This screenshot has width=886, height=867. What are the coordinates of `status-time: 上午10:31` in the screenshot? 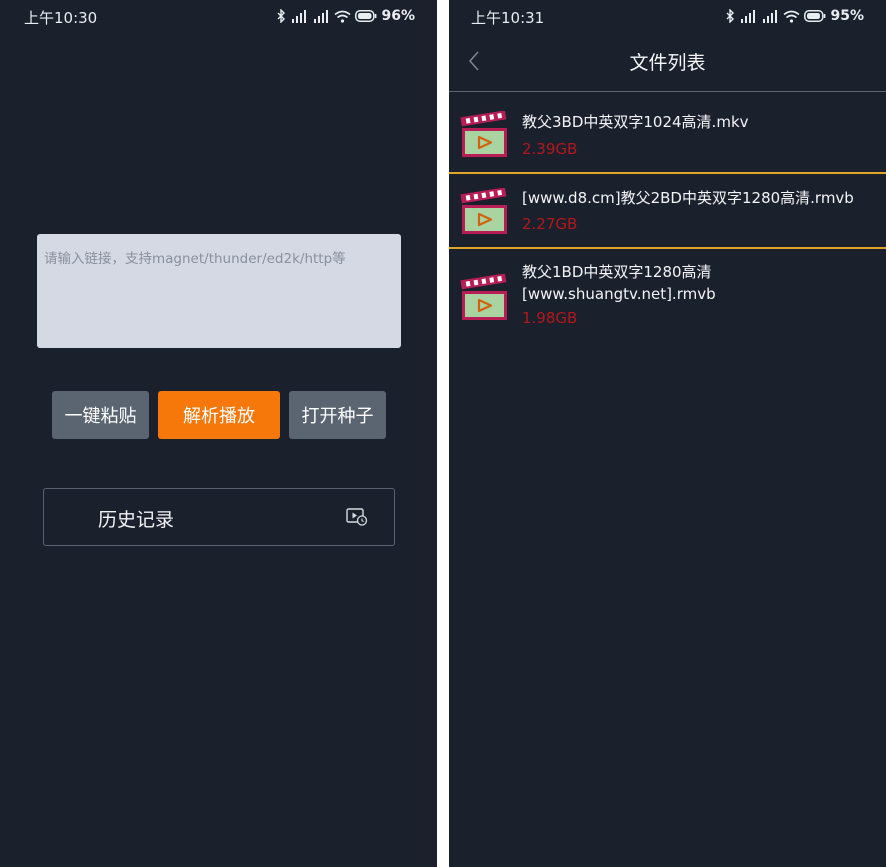 It's located at (508, 18).